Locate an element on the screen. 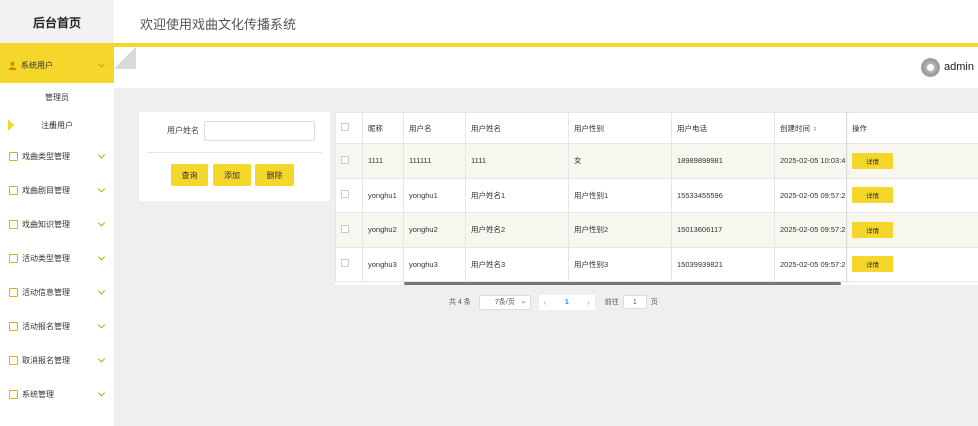 The width and height of the screenshot is (978, 426). username-label: admin is located at coordinates (959, 67).